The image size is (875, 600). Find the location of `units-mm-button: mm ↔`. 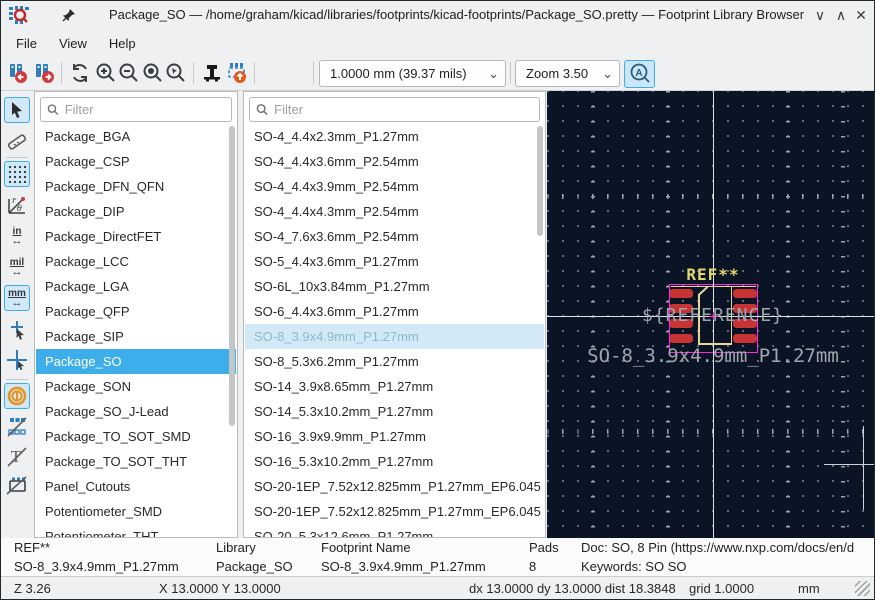

units-mm-button: mm ↔ is located at coordinates (17, 298).